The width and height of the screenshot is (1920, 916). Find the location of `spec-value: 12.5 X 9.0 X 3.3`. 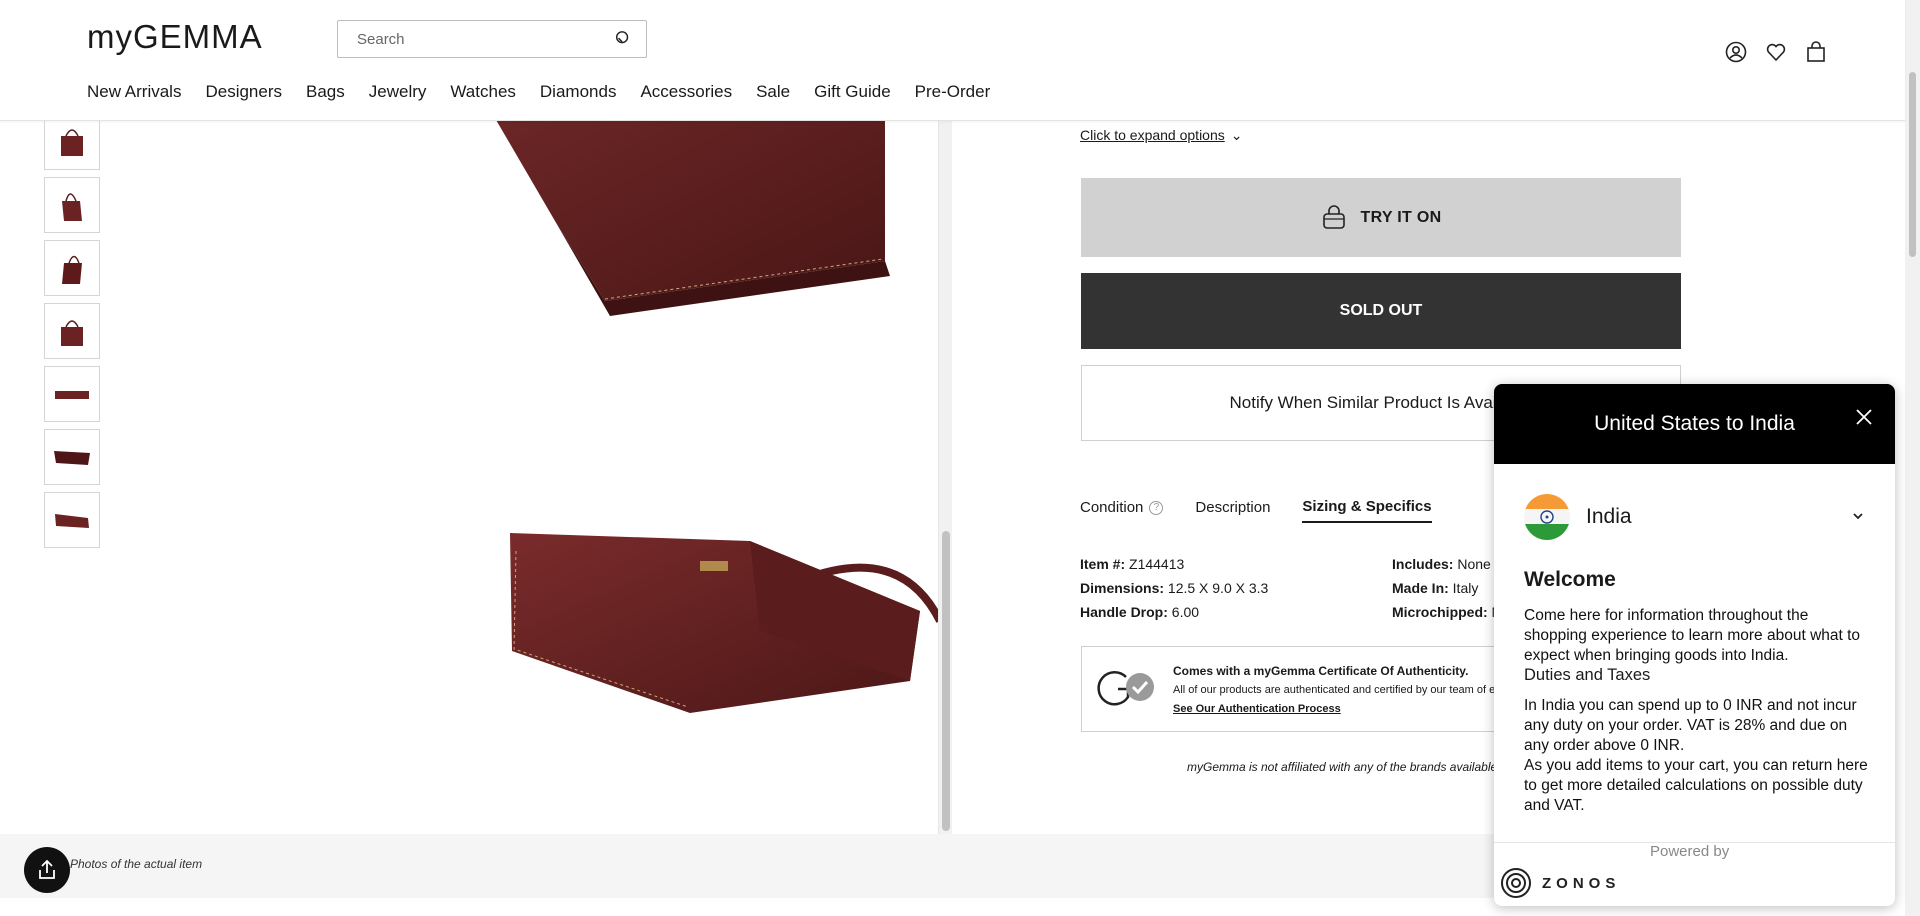

spec-value: 12.5 X 9.0 X 3.3 is located at coordinates (1216, 588).